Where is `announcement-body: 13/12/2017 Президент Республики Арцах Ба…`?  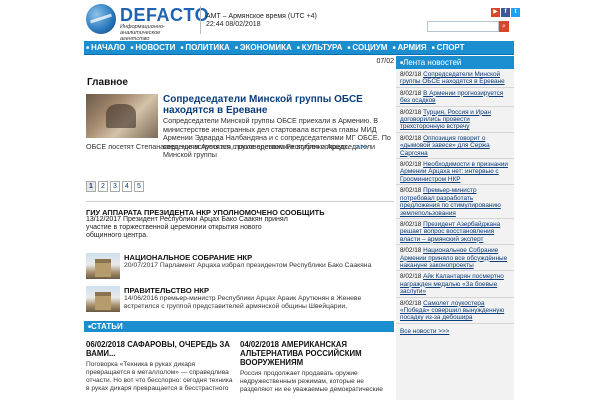 announcement-body: 13/12/2017 Президент Республики Арцах Ба… is located at coordinates (187, 227).